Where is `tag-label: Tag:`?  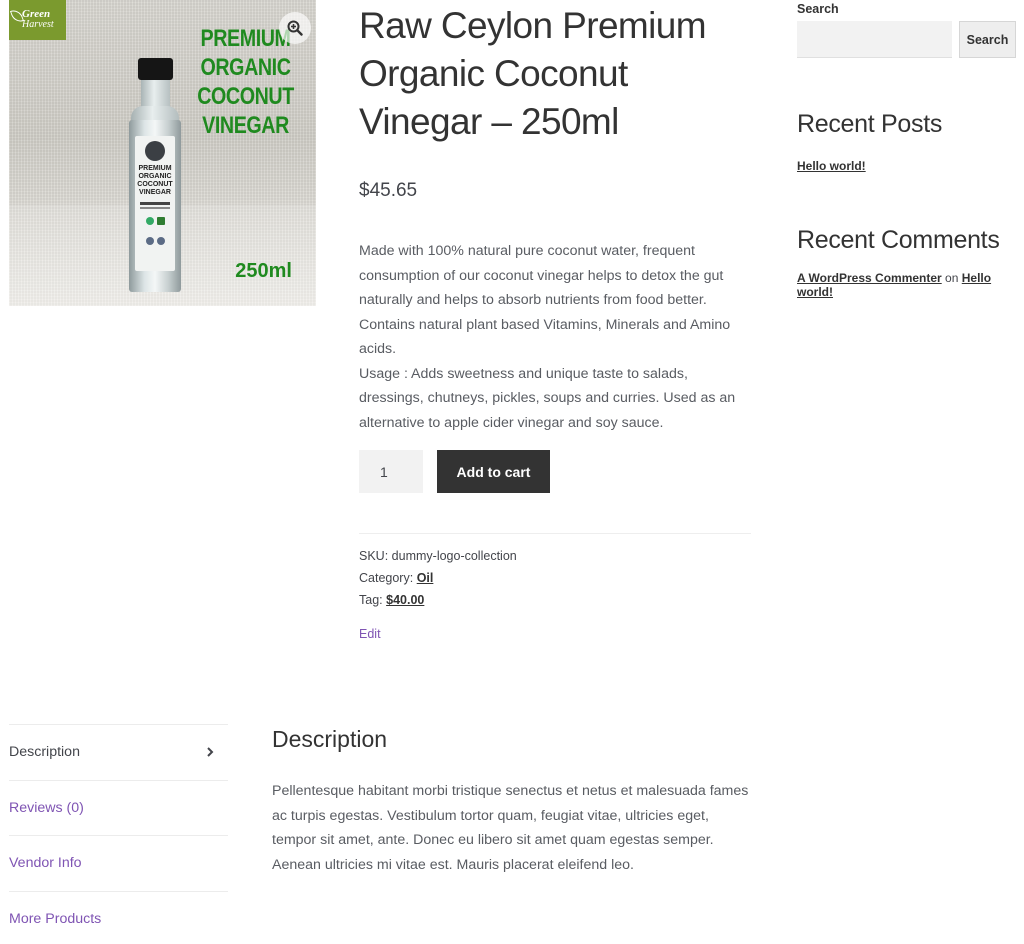 tag-label: Tag: is located at coordinates (371, 600).